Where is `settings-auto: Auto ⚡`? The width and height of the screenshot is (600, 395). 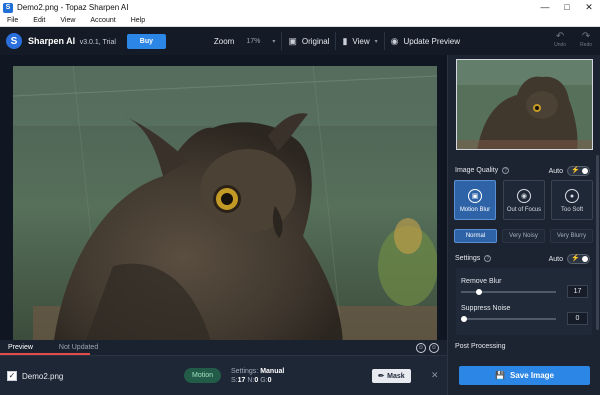
settings-auto: Auto ⚡ is located at coordinates (569, 259).